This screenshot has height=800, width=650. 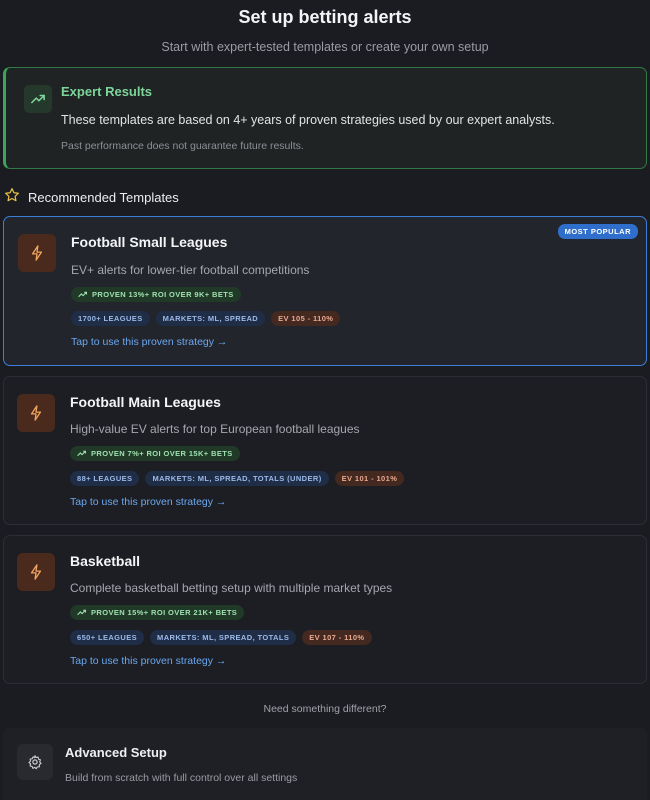 I want to click on leagues-badge: 88+ LEAGUES, so click(x=105, y=478).